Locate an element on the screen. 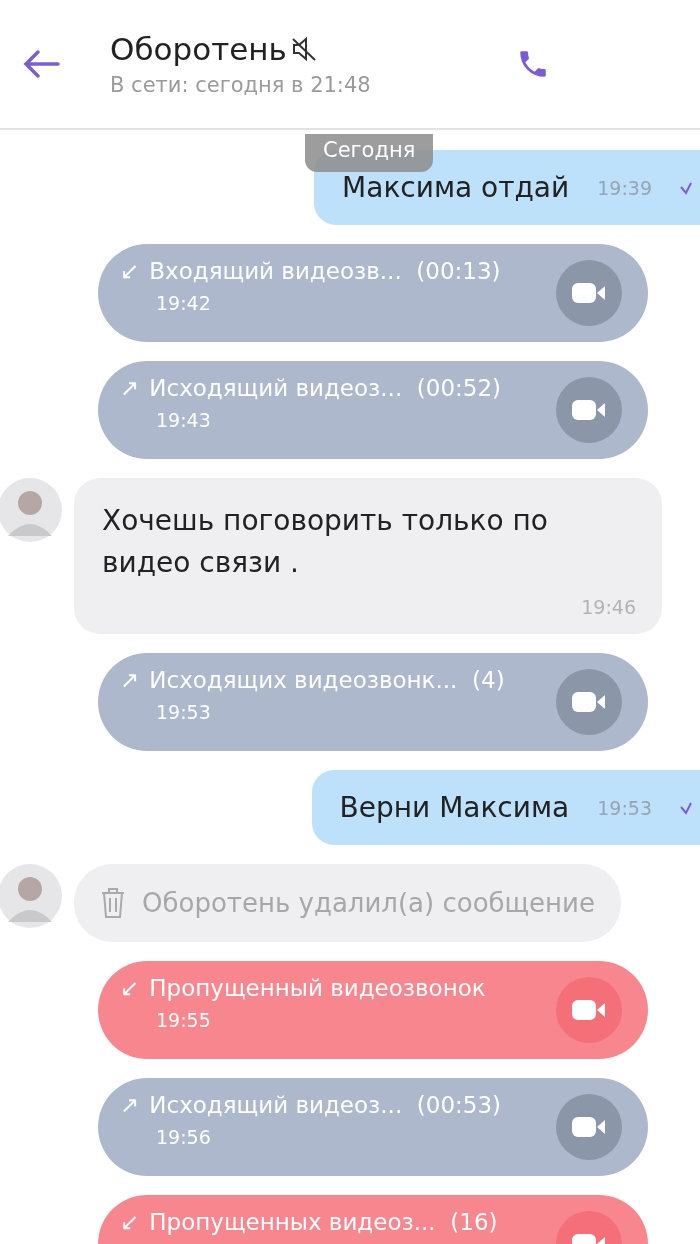 Image resolution: width=700 pixels, height=1244 pixels. call-label: Исходящий видеоз... (00:52) is located at coordinates (325, 388).